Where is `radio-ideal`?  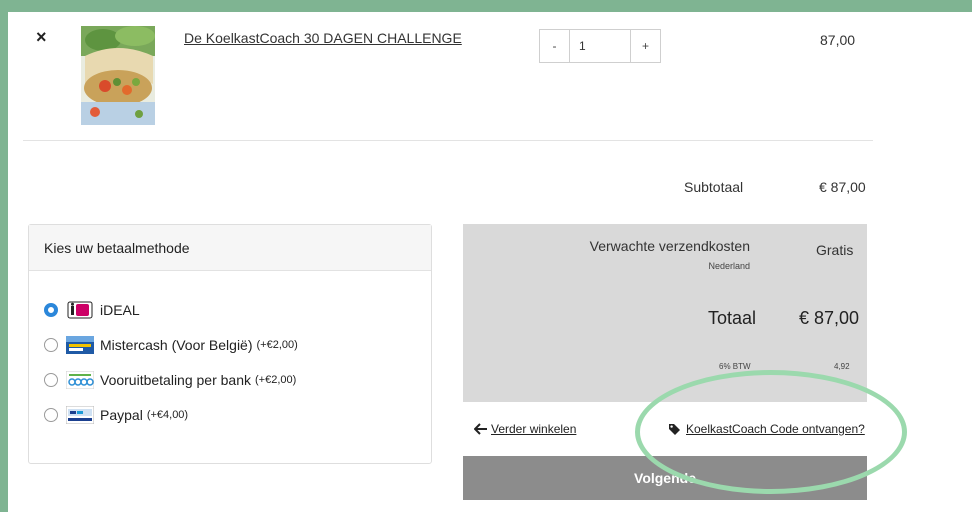
radio-ideal is located at coordinates (51, 310).